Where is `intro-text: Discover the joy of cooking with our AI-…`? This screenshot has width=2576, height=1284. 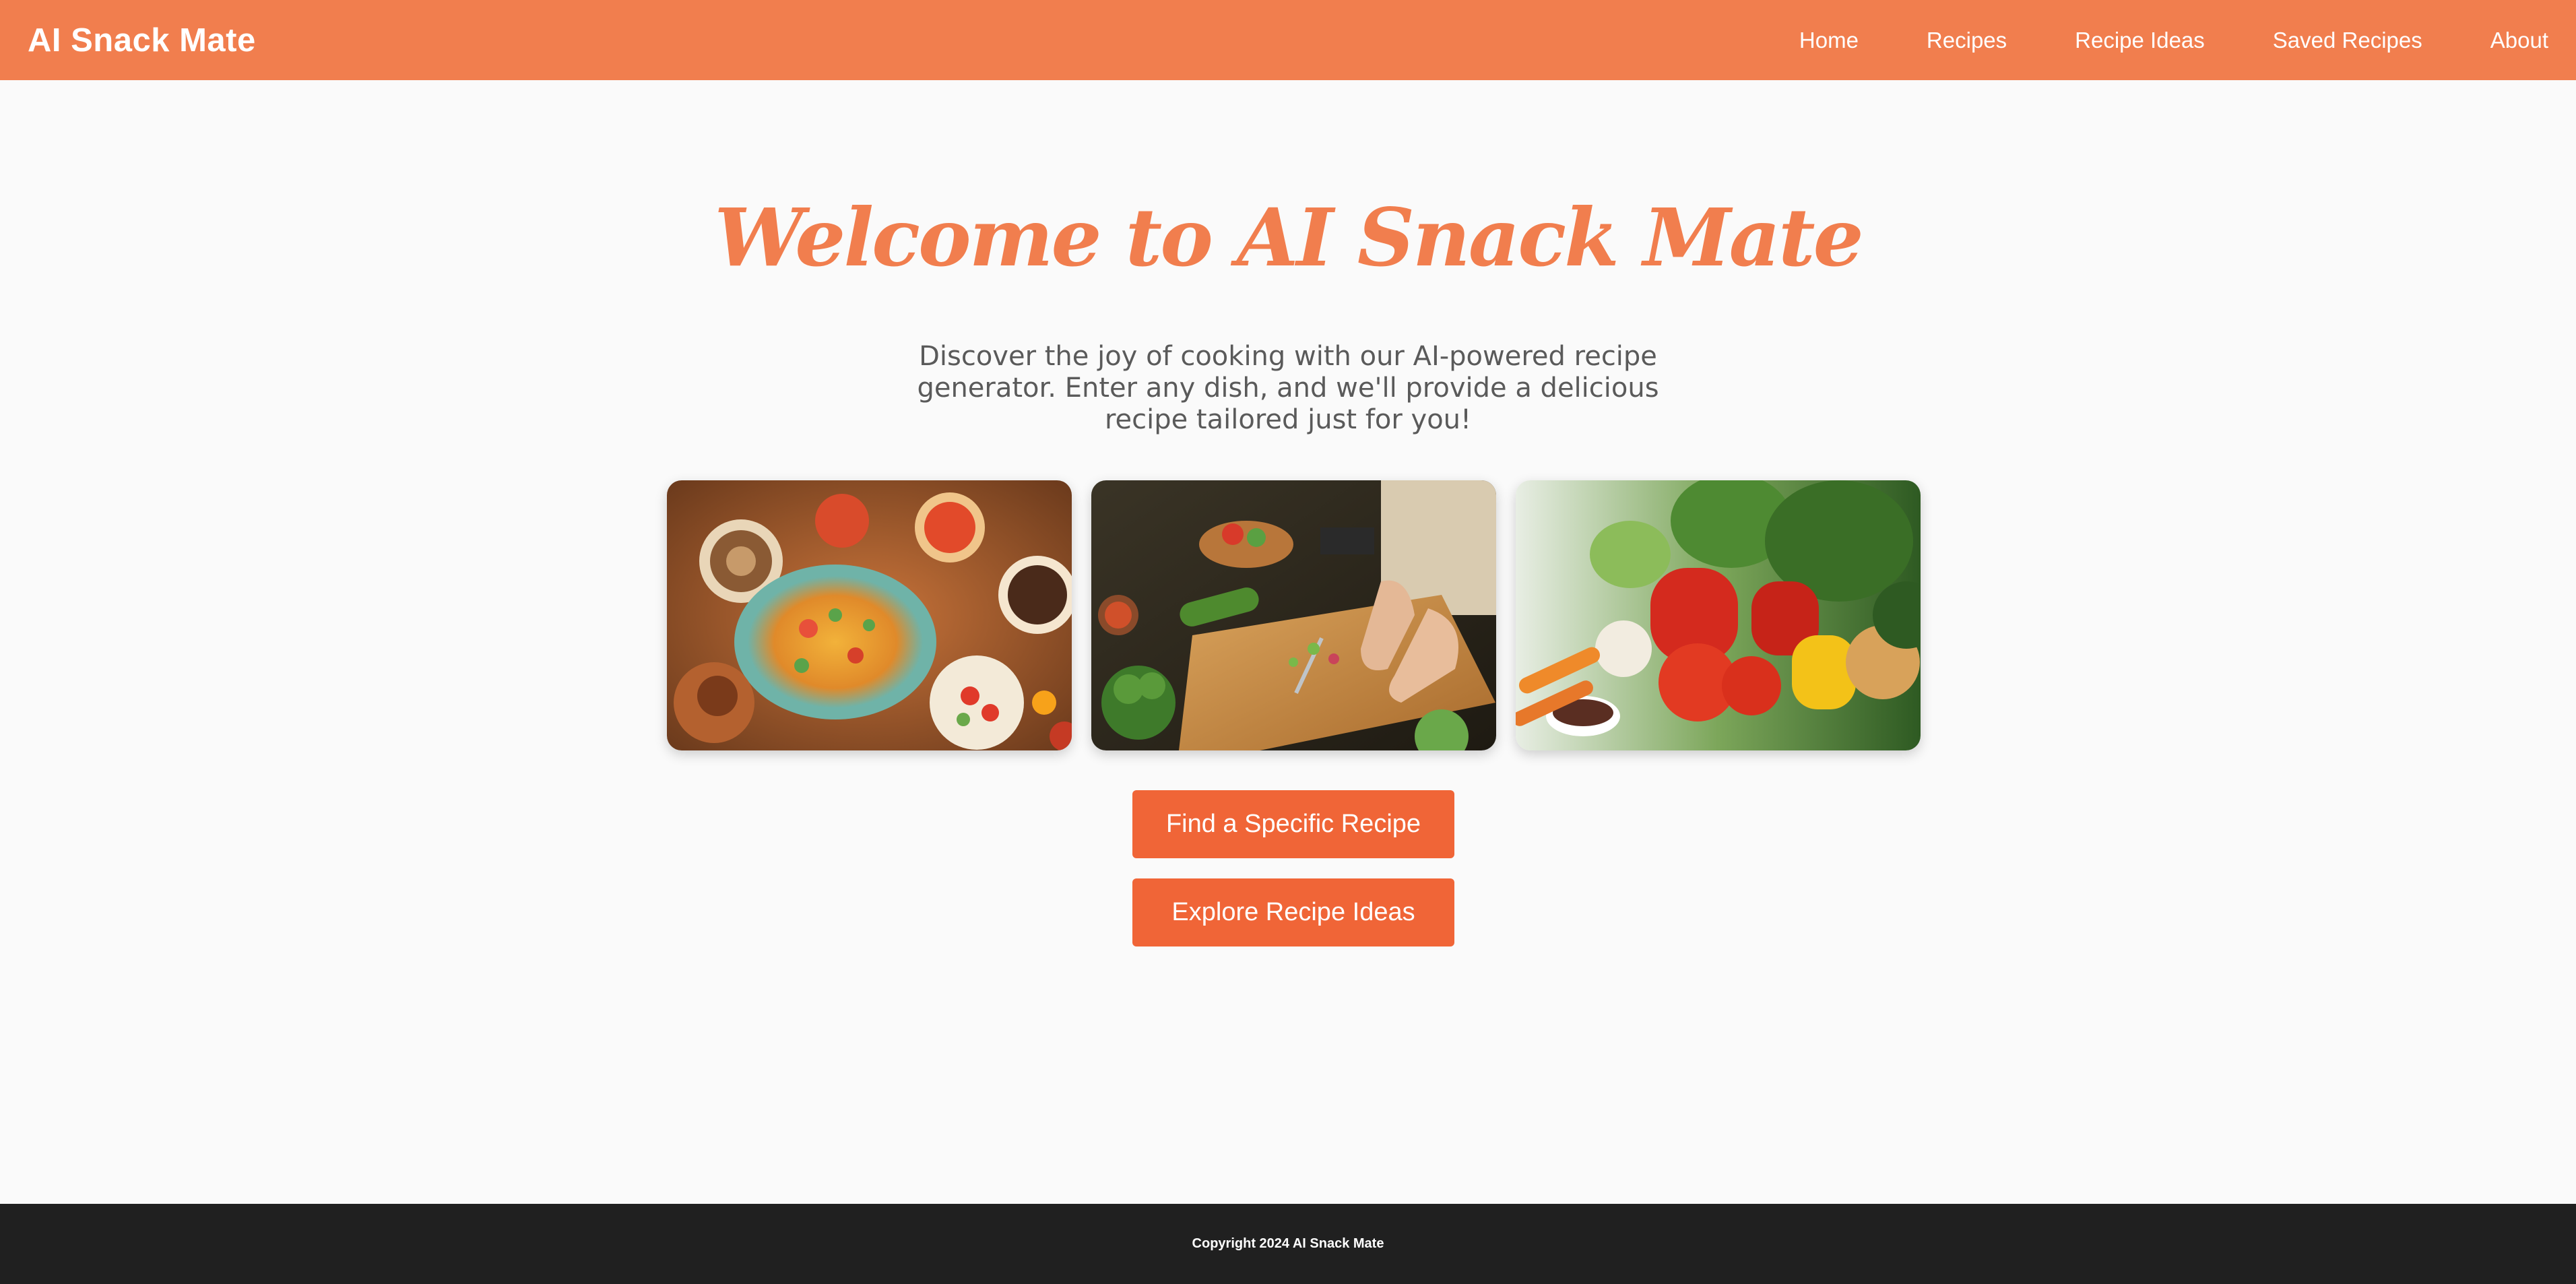
intro-text: Discover the joy of cooking with our AI-… is located at coordinates (1288, 388).